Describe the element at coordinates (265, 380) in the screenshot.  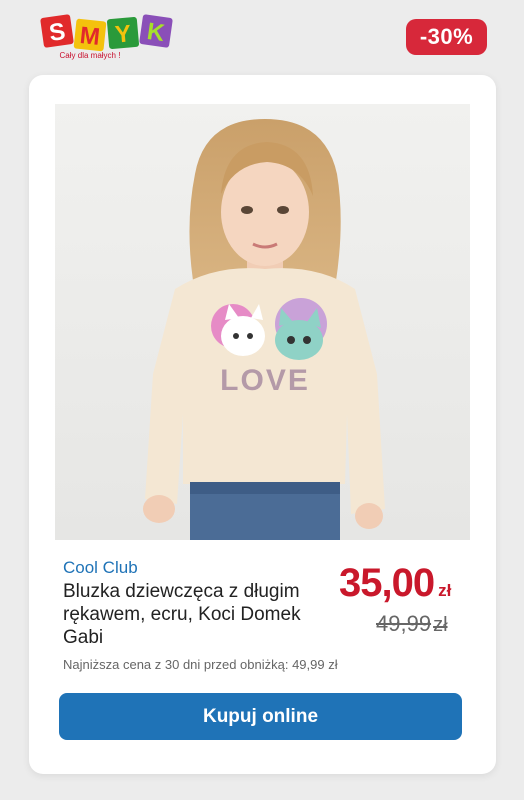
I see `shirt-print-text: LOVE` at that location.